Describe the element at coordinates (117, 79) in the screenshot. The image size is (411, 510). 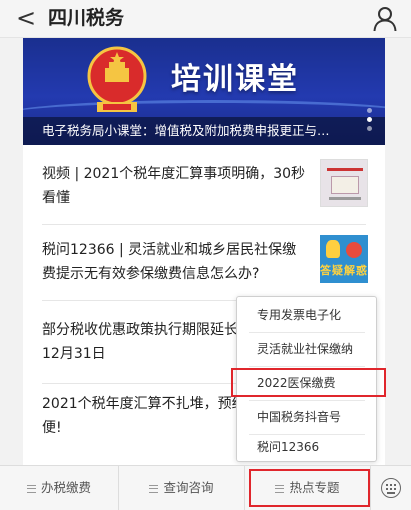
I see `national-emblem-icon` at that location.